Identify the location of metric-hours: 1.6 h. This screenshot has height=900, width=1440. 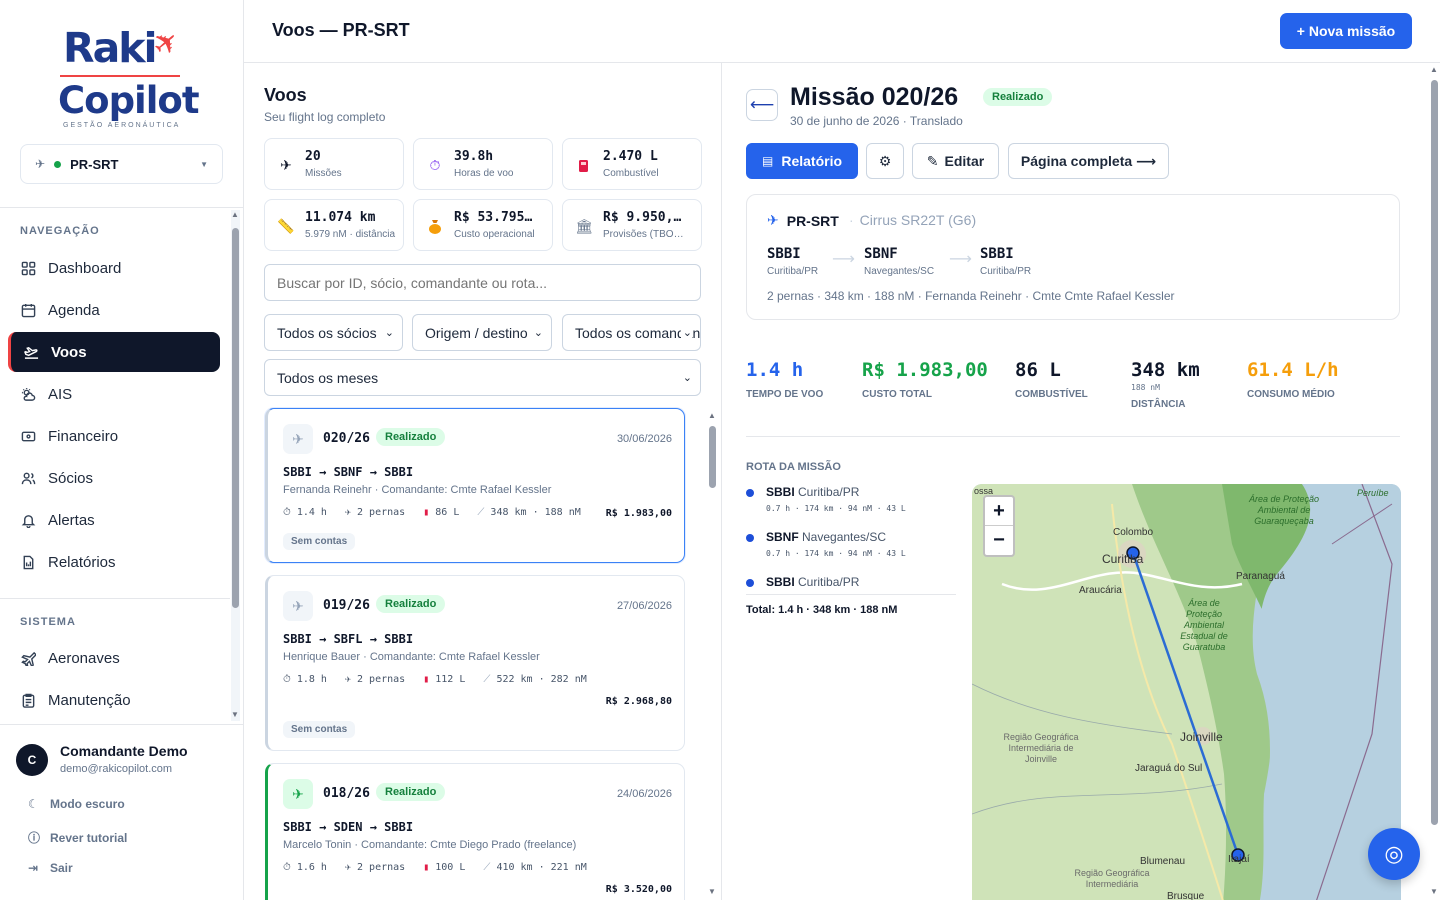
(311, 867).